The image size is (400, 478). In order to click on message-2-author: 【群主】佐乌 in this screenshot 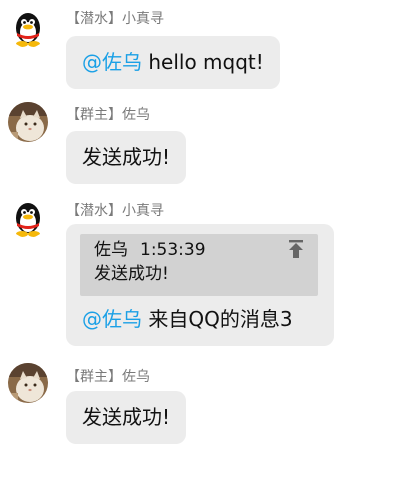, I will do `click(108, 115)`.